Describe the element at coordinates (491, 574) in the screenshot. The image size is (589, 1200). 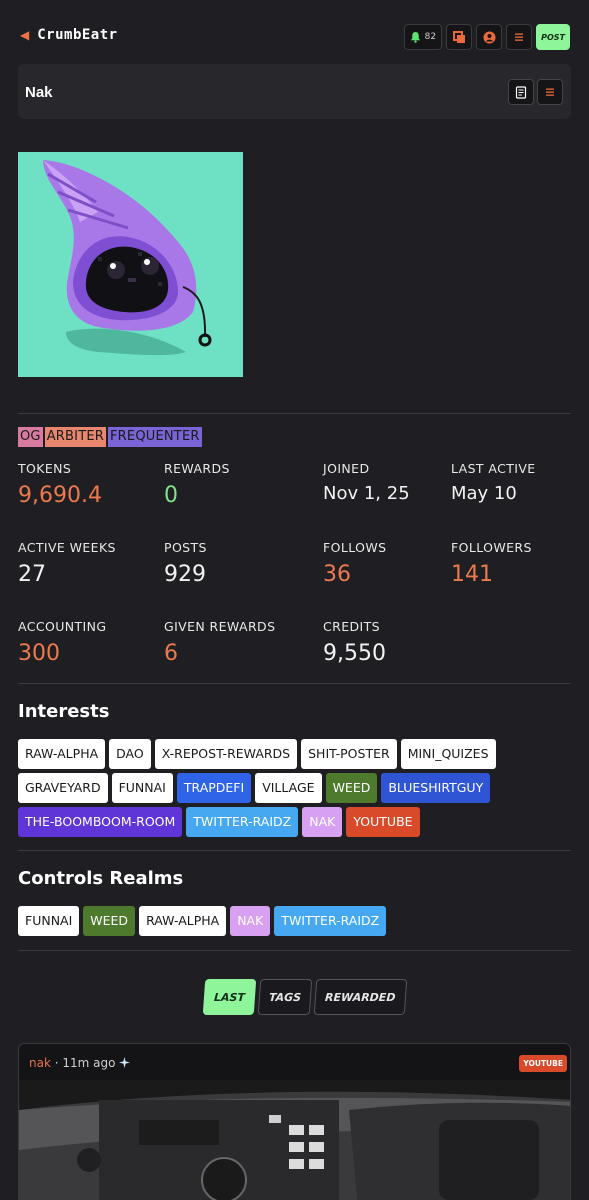
I see `stat-value: 141` at that location.